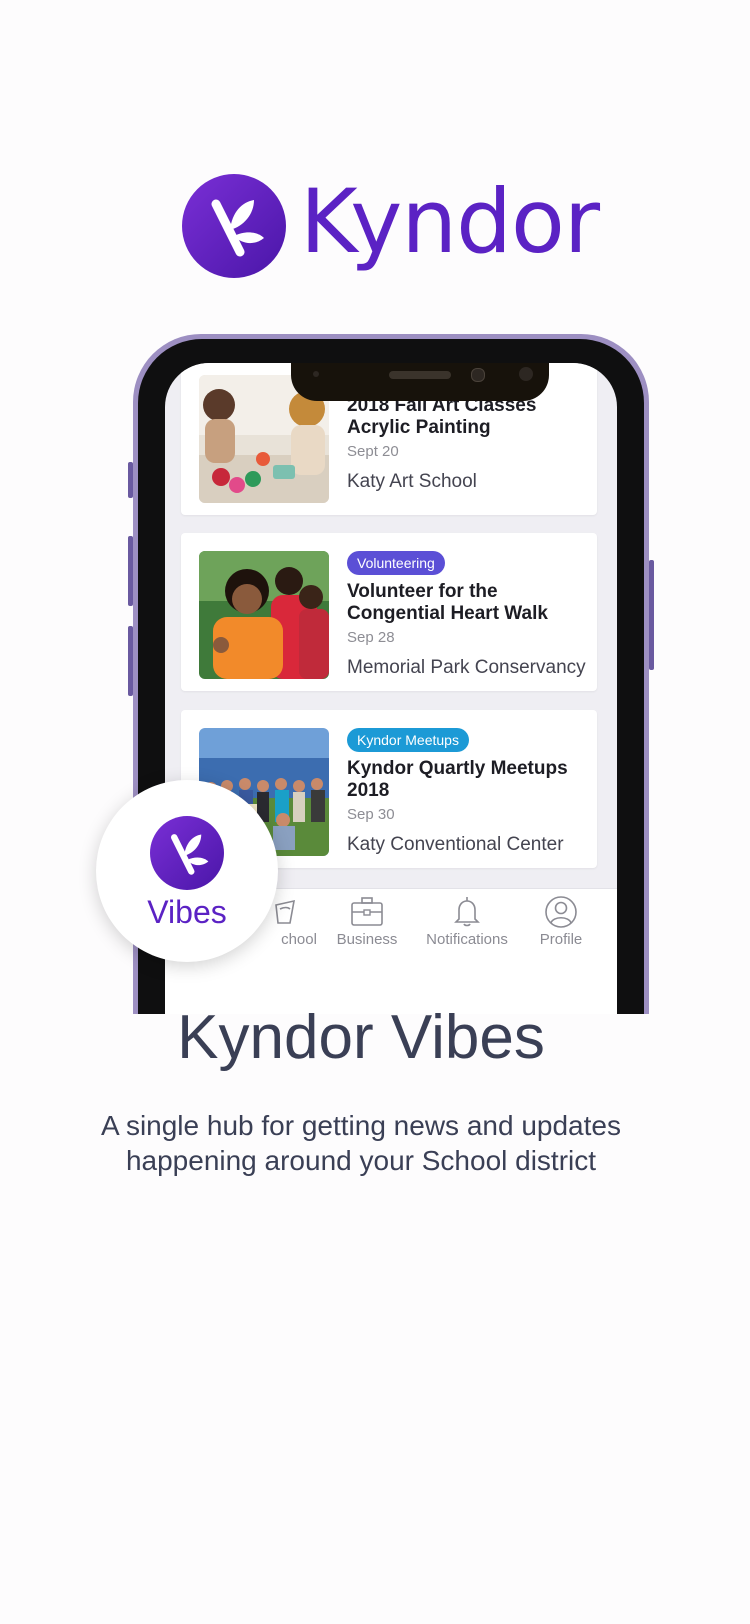  What do you see at coordinates (264, 615) in the screenshot?
I see `event-image` at bounding box center [264, 615].